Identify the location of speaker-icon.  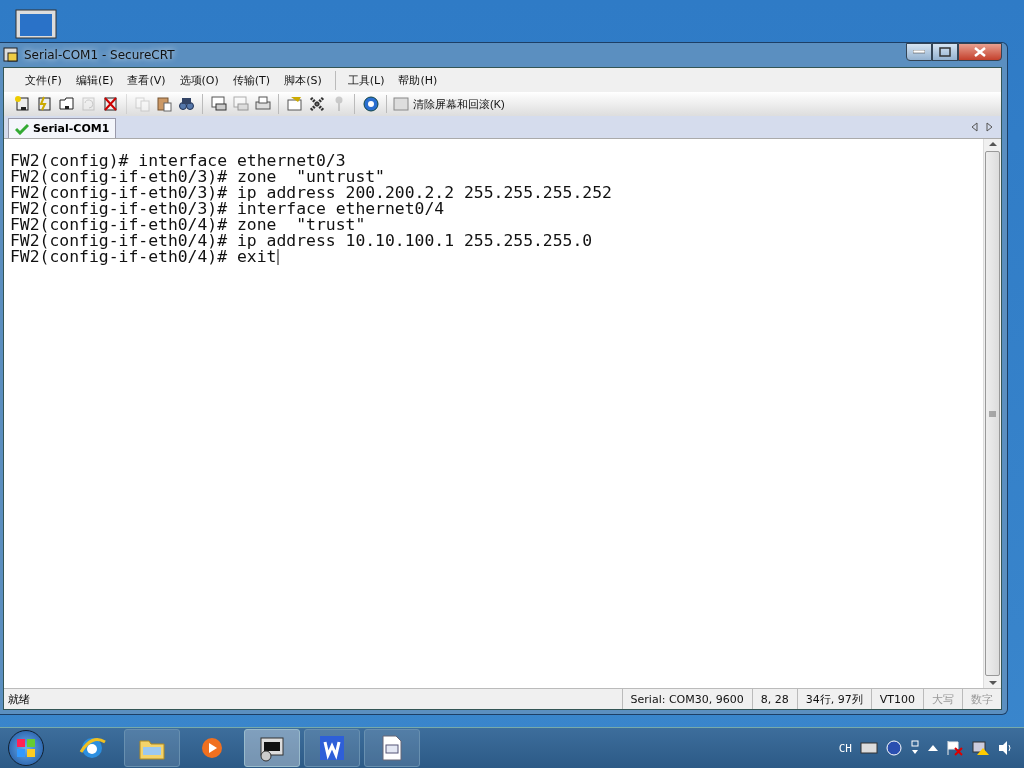
(1006, 748).